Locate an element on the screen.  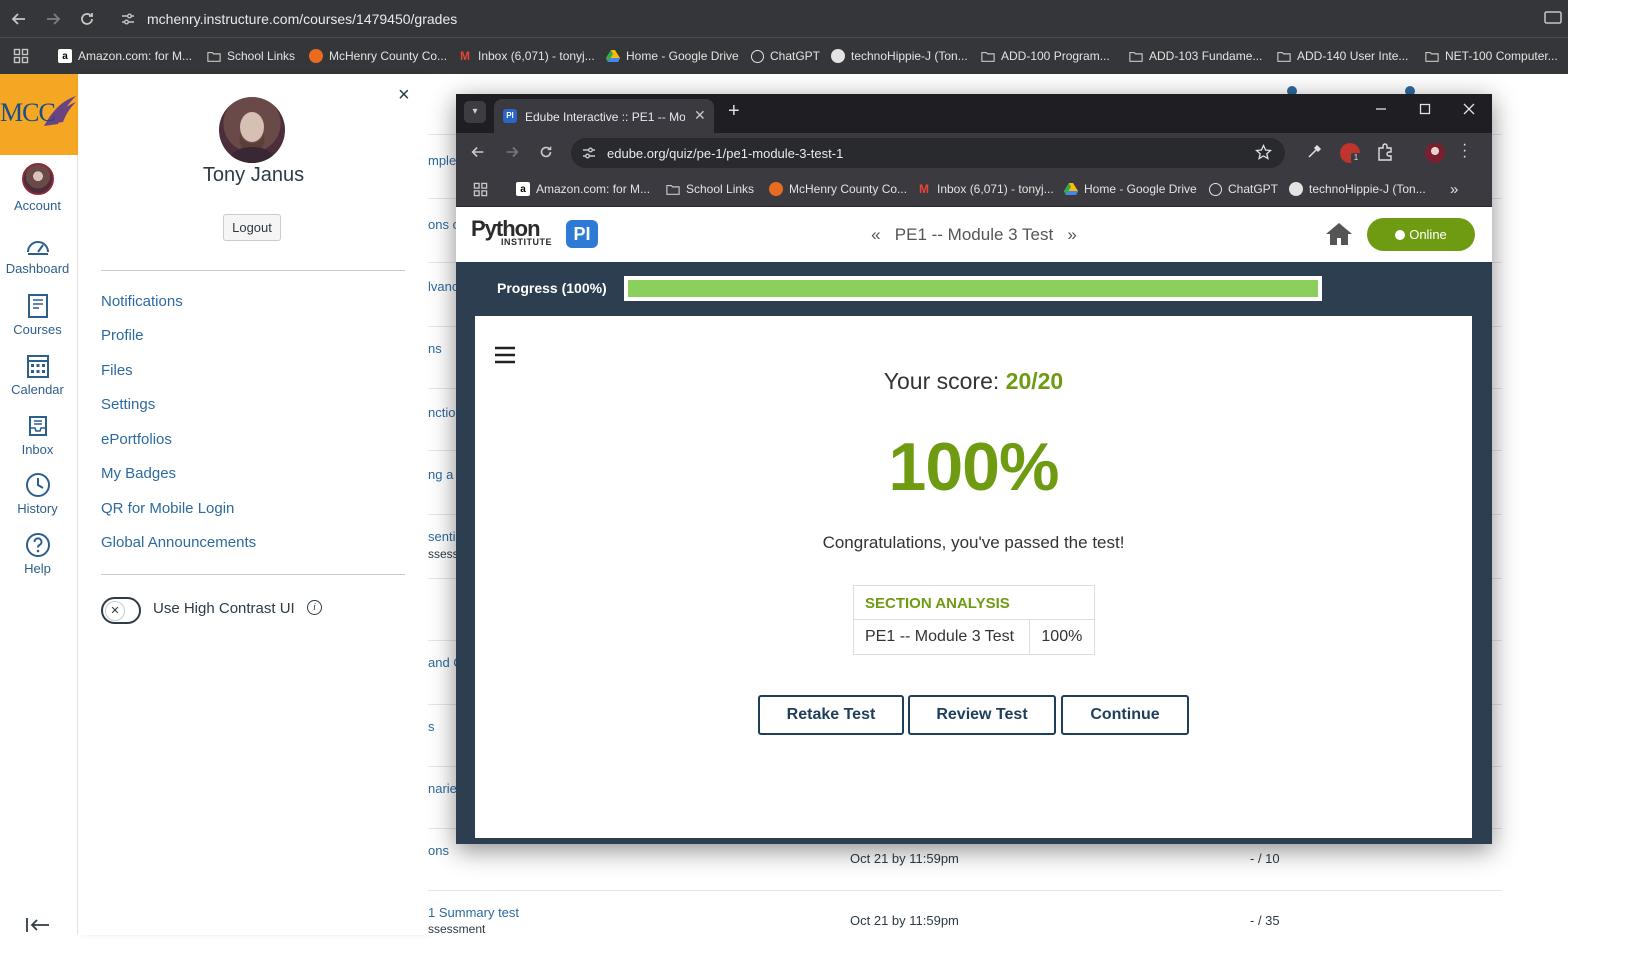
new-tab-icon: + is located at coordinates (734, 111).